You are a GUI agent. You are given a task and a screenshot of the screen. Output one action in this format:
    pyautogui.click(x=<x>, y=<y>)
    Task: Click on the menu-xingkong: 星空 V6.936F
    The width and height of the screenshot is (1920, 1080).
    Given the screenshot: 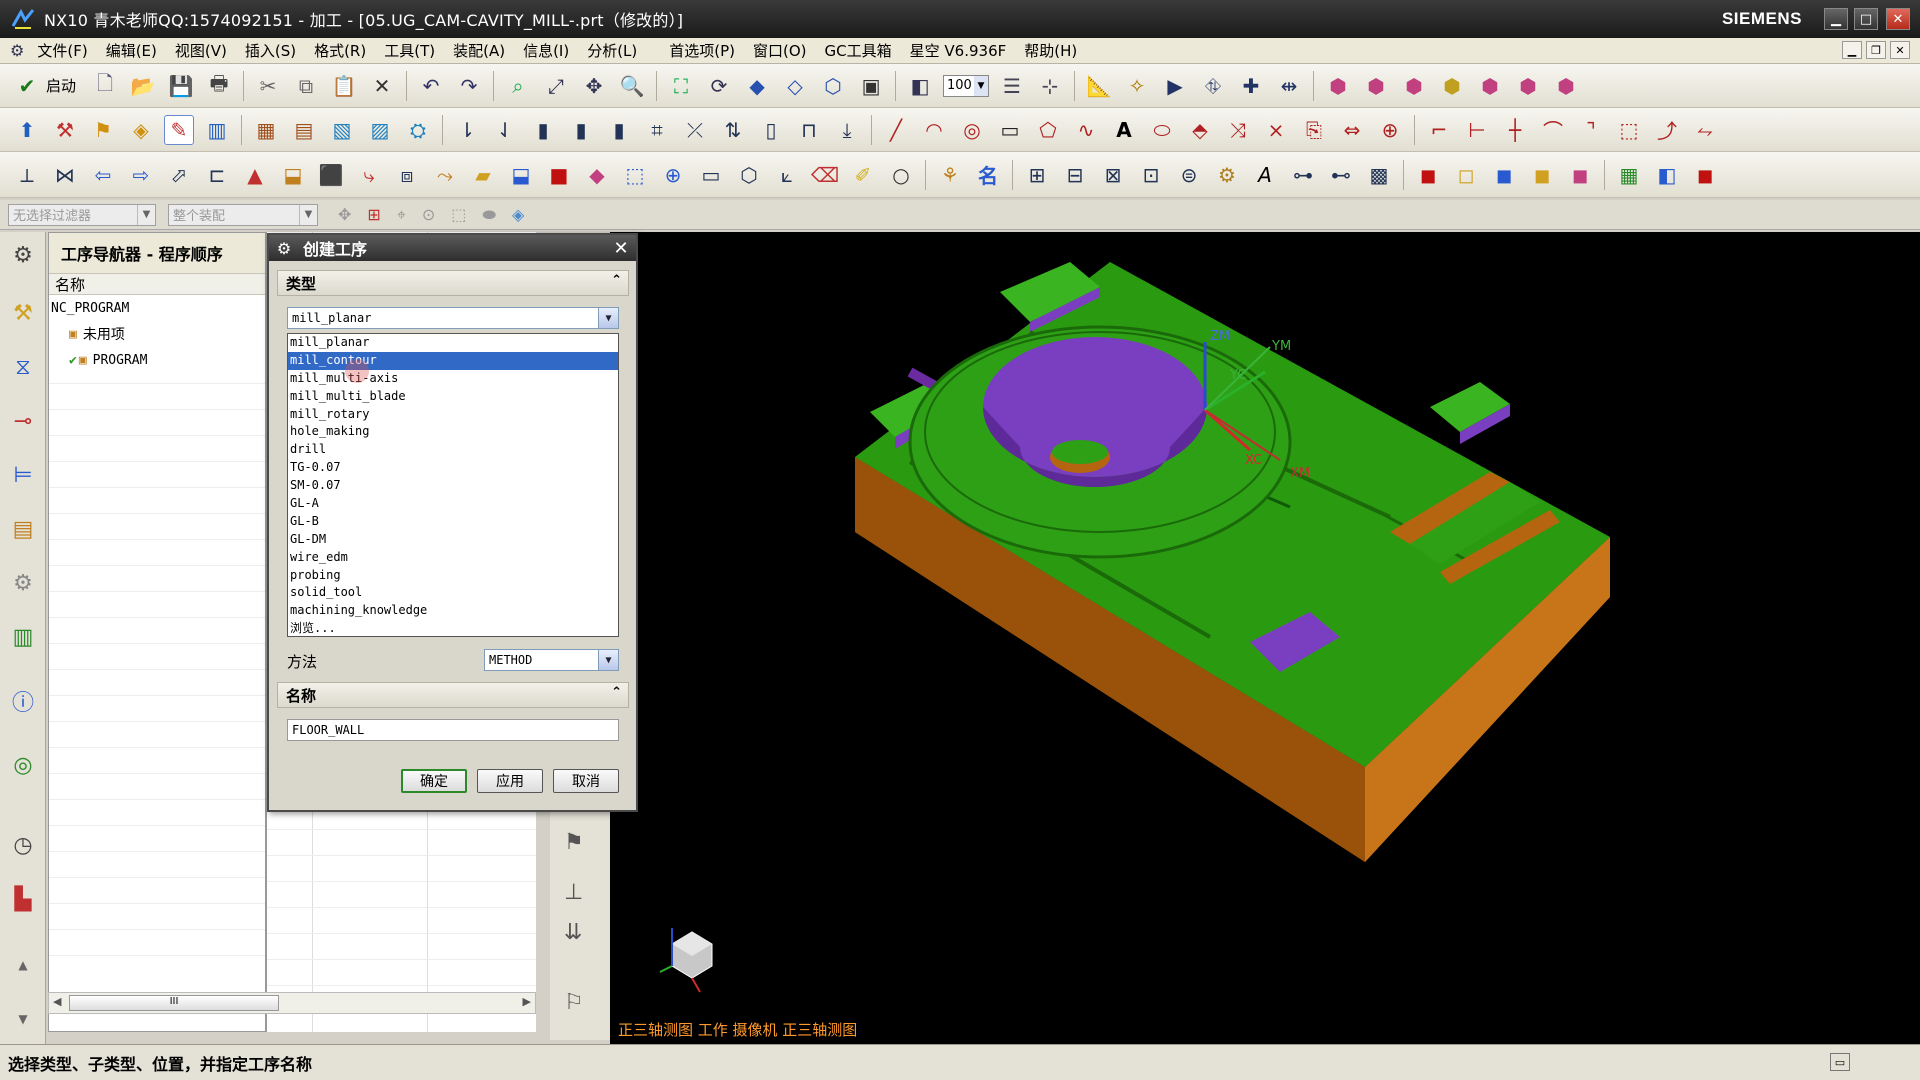 What is the action you would take?
    pyautogui.click(x=958, y=50)
    